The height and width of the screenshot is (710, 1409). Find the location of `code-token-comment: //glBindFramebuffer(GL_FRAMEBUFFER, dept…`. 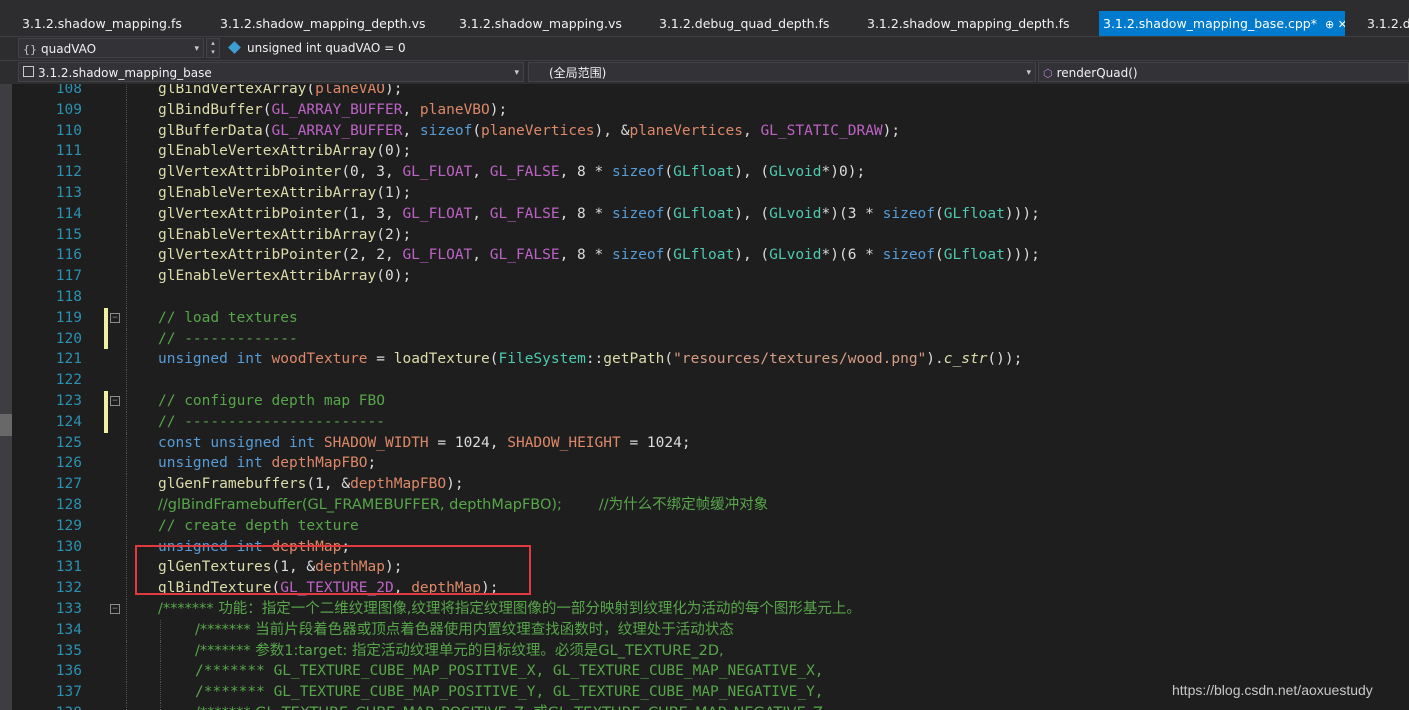

code-token-comment: //glBindFramebuffer(GL_FRAMEBUFFER, dept… is located at coordinates (463, 504).